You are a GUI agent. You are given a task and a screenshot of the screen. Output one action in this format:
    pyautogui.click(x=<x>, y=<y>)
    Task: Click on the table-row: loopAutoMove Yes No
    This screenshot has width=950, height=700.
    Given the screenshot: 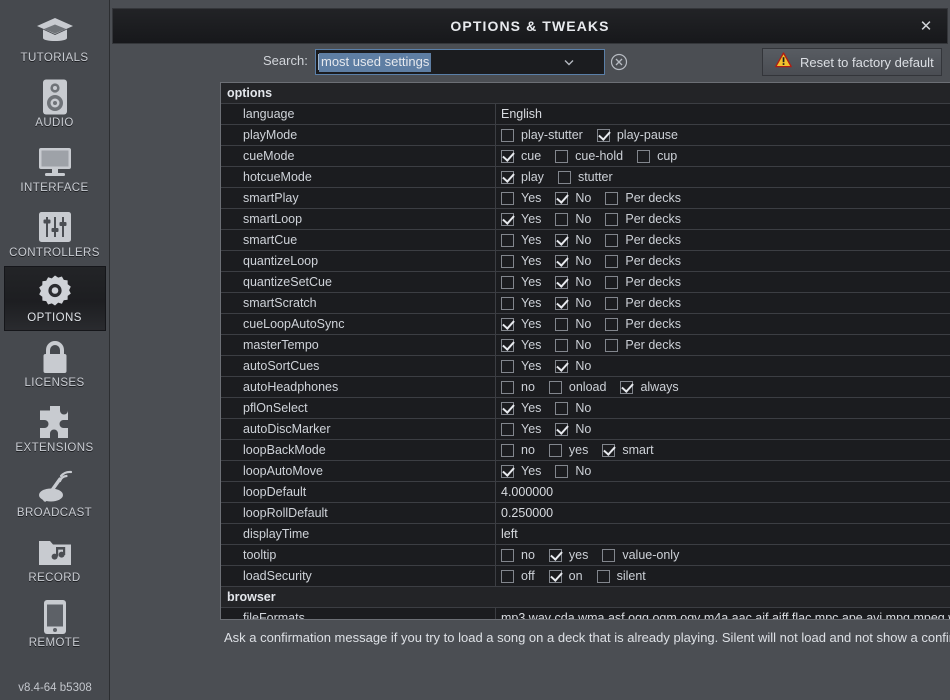 What is the action you would take?
    pyautogui.click(x=585, y=471)
    